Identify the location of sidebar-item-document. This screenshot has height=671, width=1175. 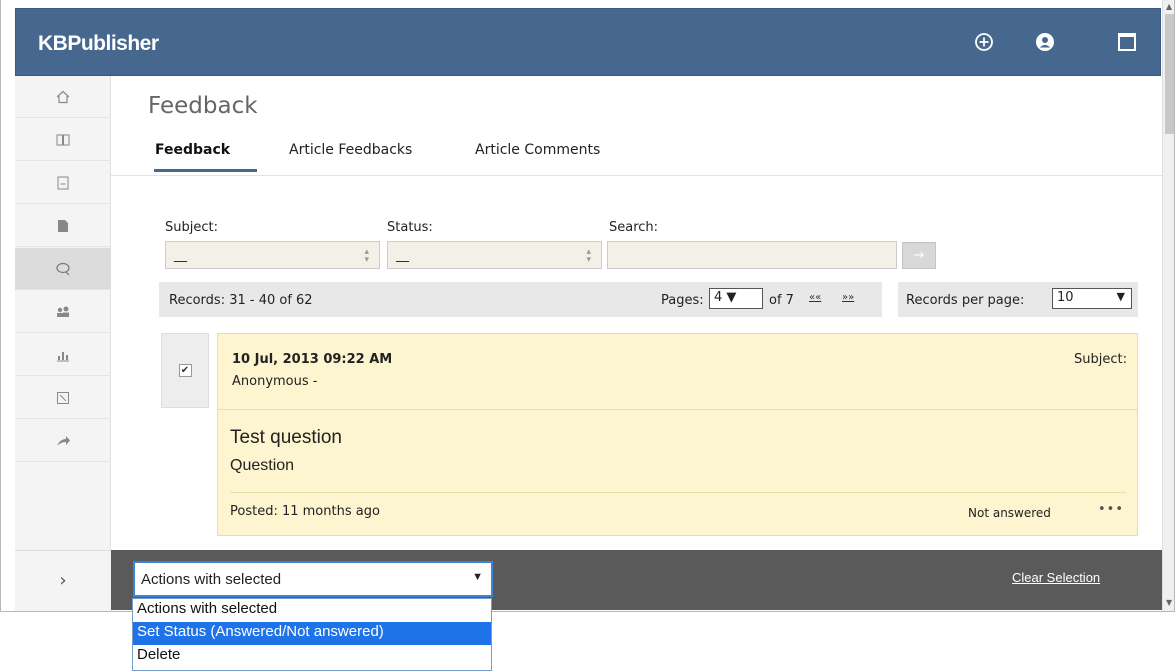
(63, 183).